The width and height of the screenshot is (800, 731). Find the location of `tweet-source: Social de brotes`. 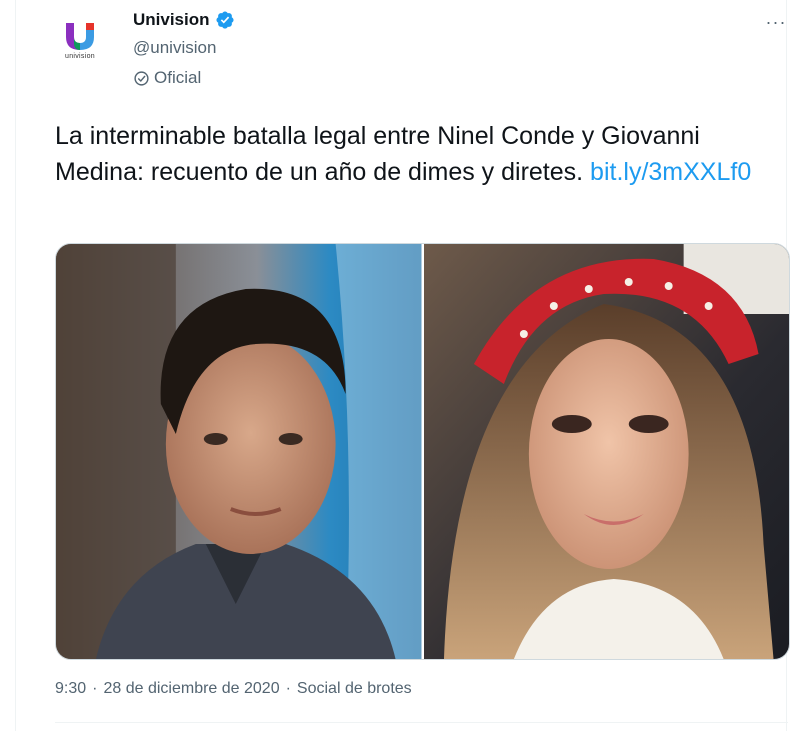

tweet-source: Social de brotes is located at coordinates (354, 689).